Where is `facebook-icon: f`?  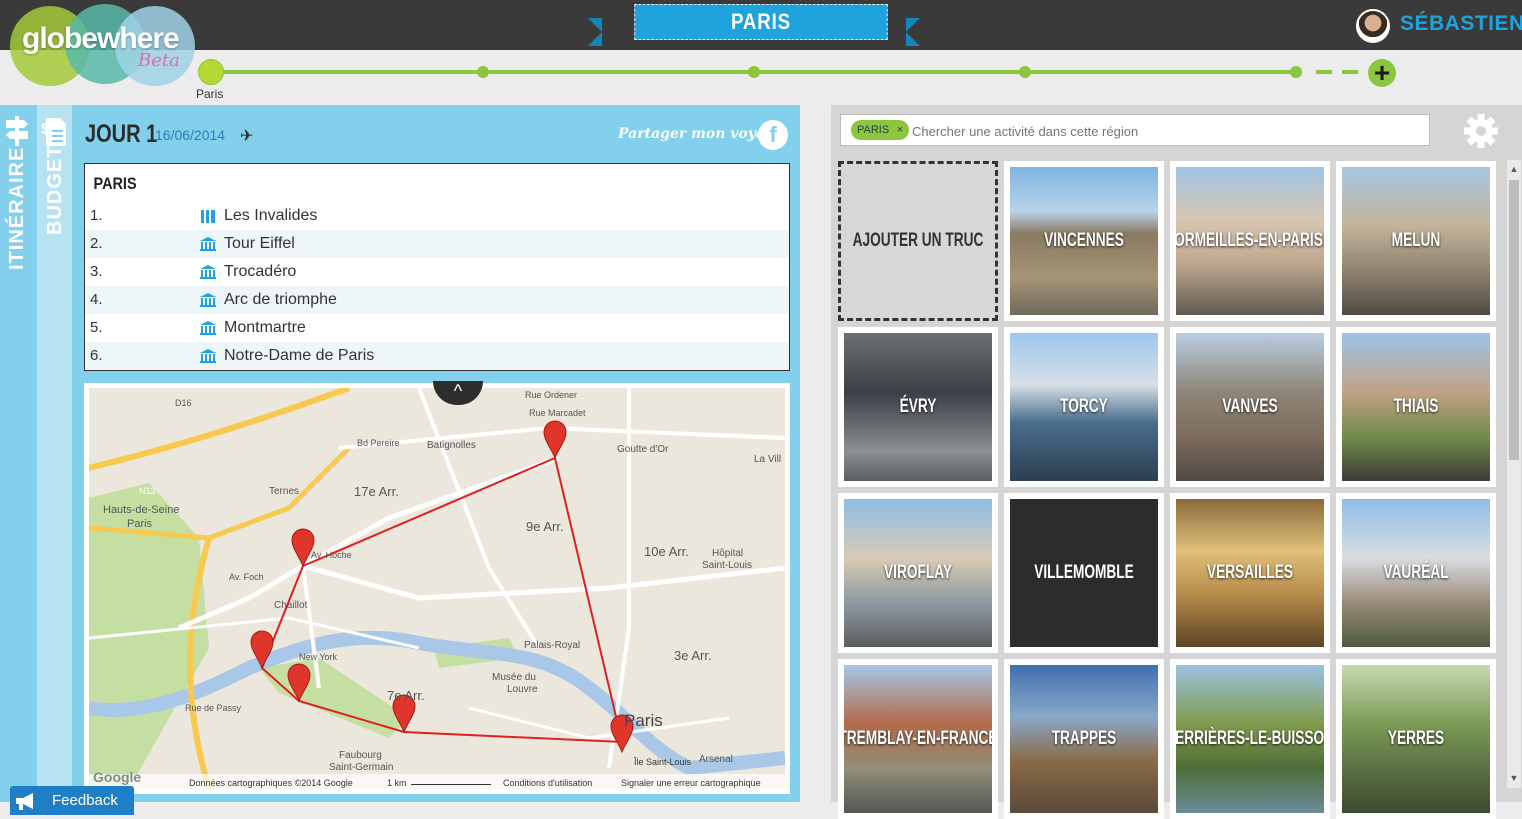 facebook-icon: f is located at coordinates (773, 135).